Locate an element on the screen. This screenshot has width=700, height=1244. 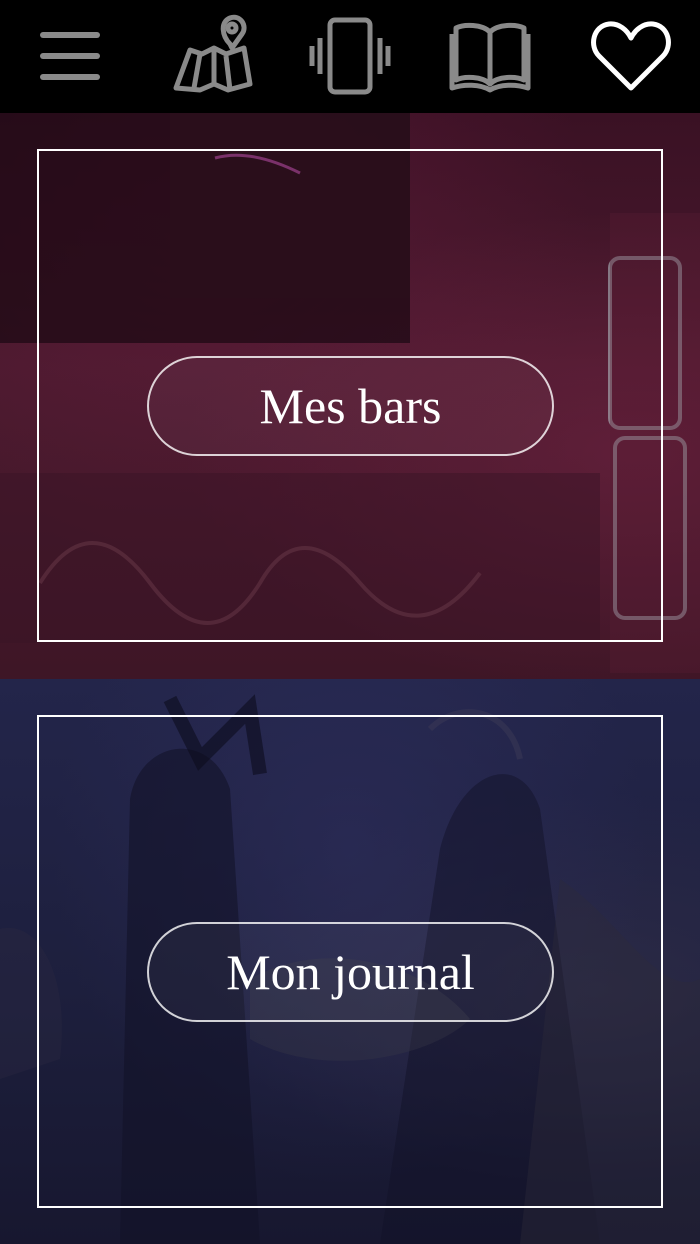
favorites-button is located at coordinates (631, 56).